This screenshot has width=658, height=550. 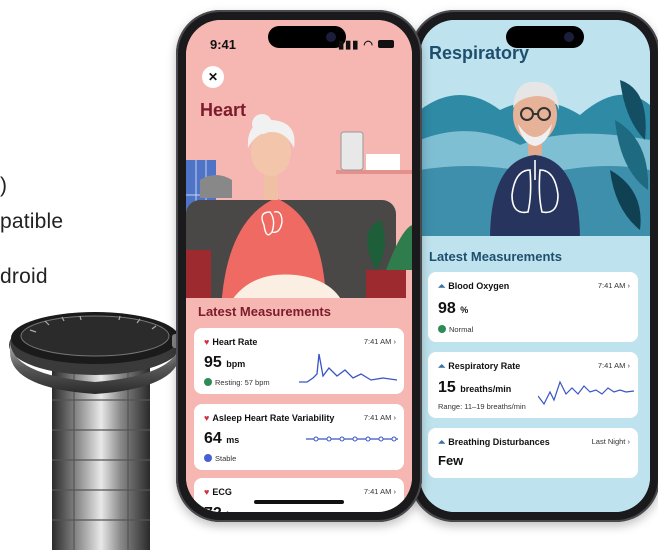 I want to click on card-status: Stable, so click(x=226, y=458).